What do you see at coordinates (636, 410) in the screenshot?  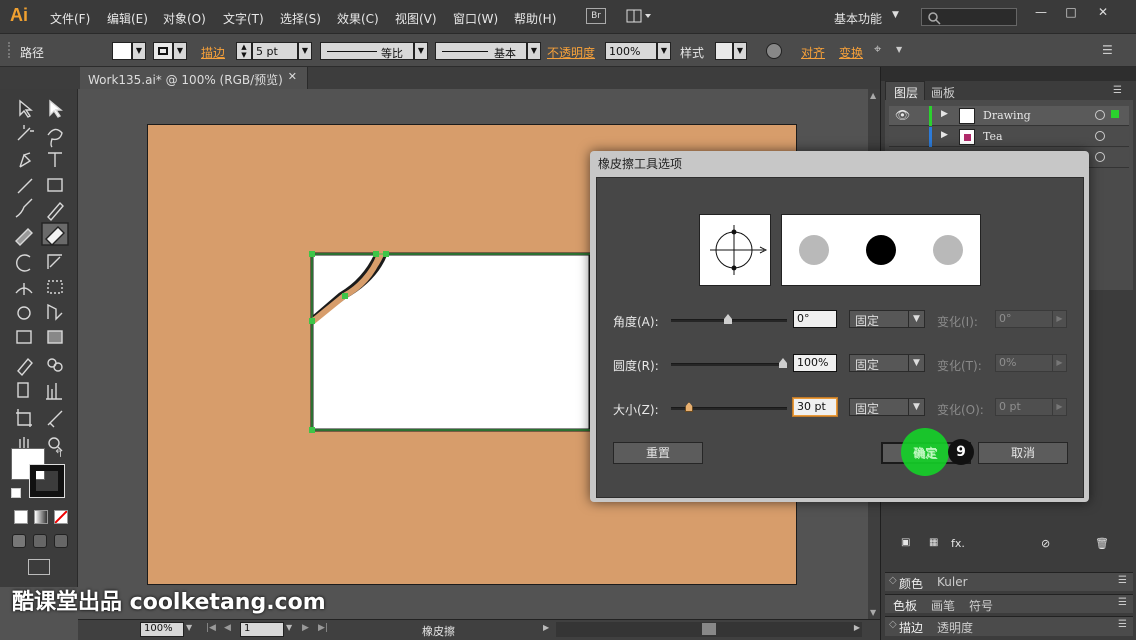 I see `size-label: 大小(Z):` at bounding box center [636, 410].